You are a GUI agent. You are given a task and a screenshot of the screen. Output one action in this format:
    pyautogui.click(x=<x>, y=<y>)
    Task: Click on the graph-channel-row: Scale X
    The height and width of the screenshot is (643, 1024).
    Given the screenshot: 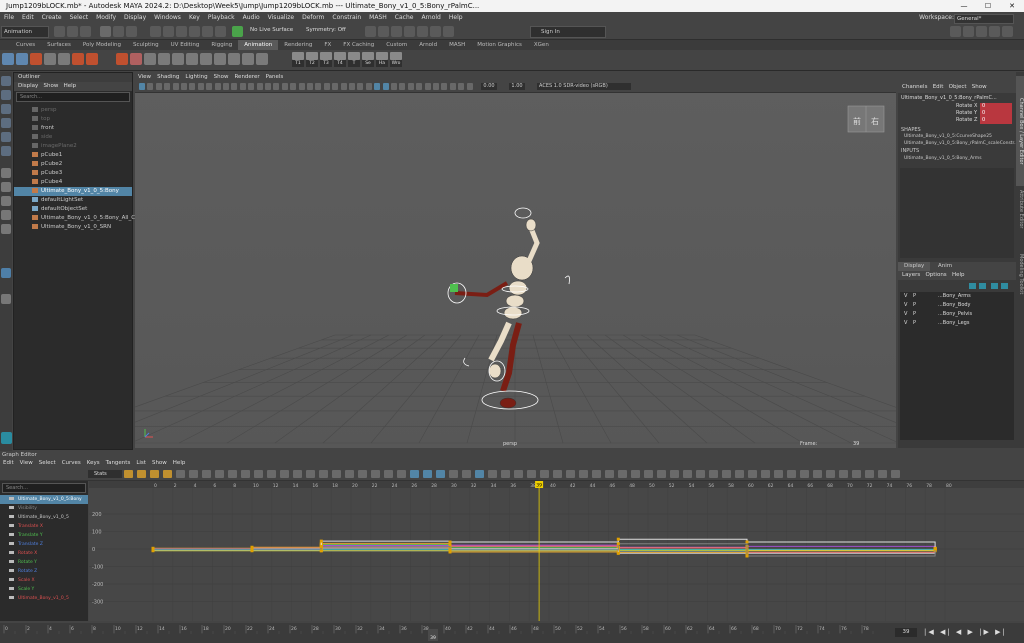 What is the action you would take?
    pyautogui.click(x=44, y=580)
    